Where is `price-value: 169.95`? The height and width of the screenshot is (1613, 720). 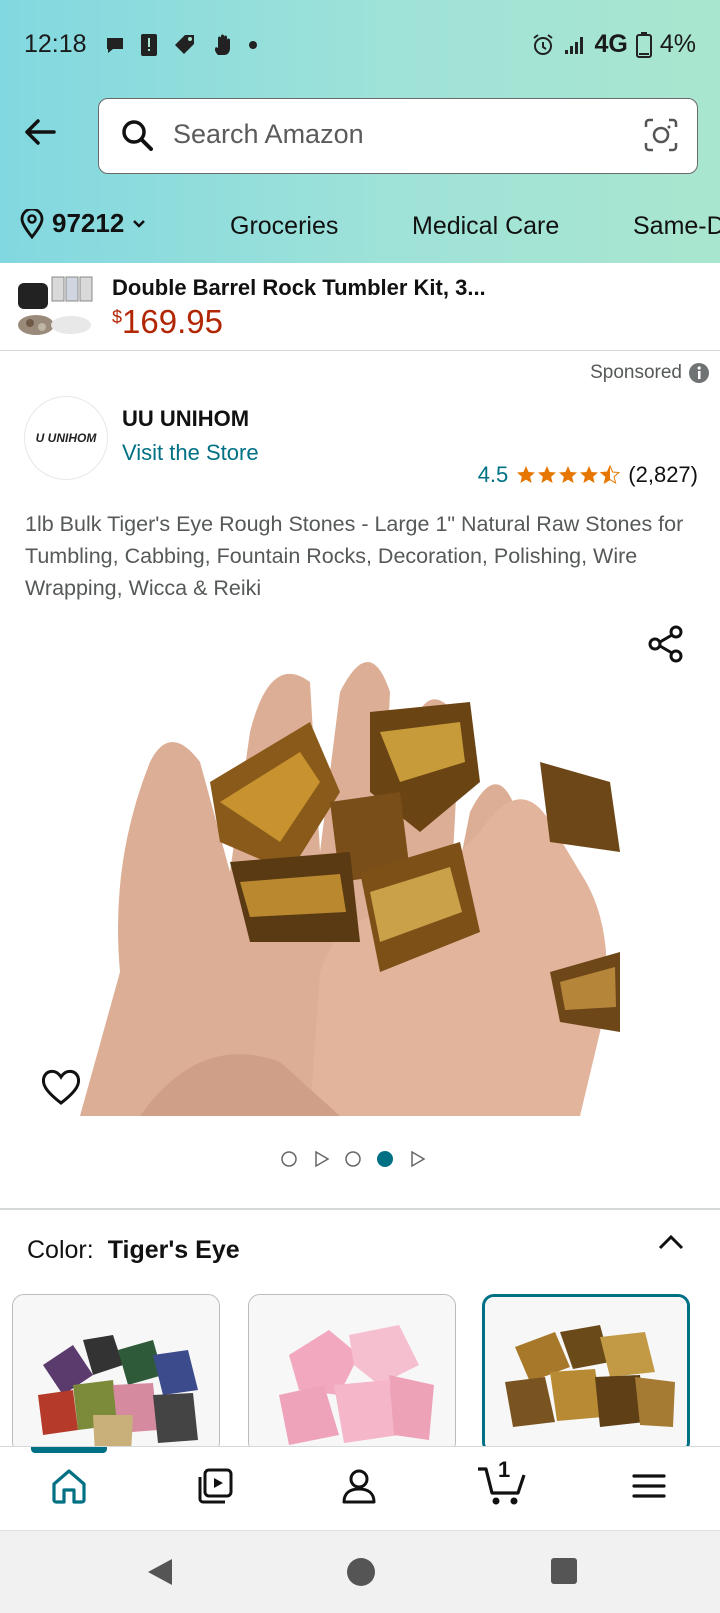
price-value: 169.95 is located at coordinates (172, 321).